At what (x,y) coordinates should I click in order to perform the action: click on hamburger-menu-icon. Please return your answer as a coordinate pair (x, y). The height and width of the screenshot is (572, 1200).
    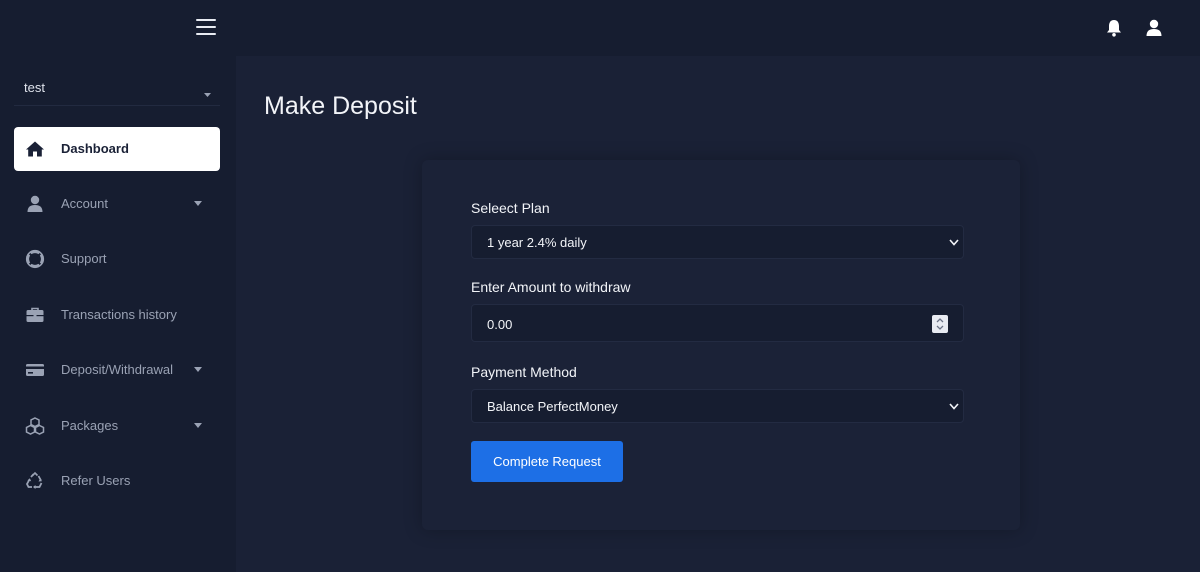
    Looking at the image, I should click on (207, 27).